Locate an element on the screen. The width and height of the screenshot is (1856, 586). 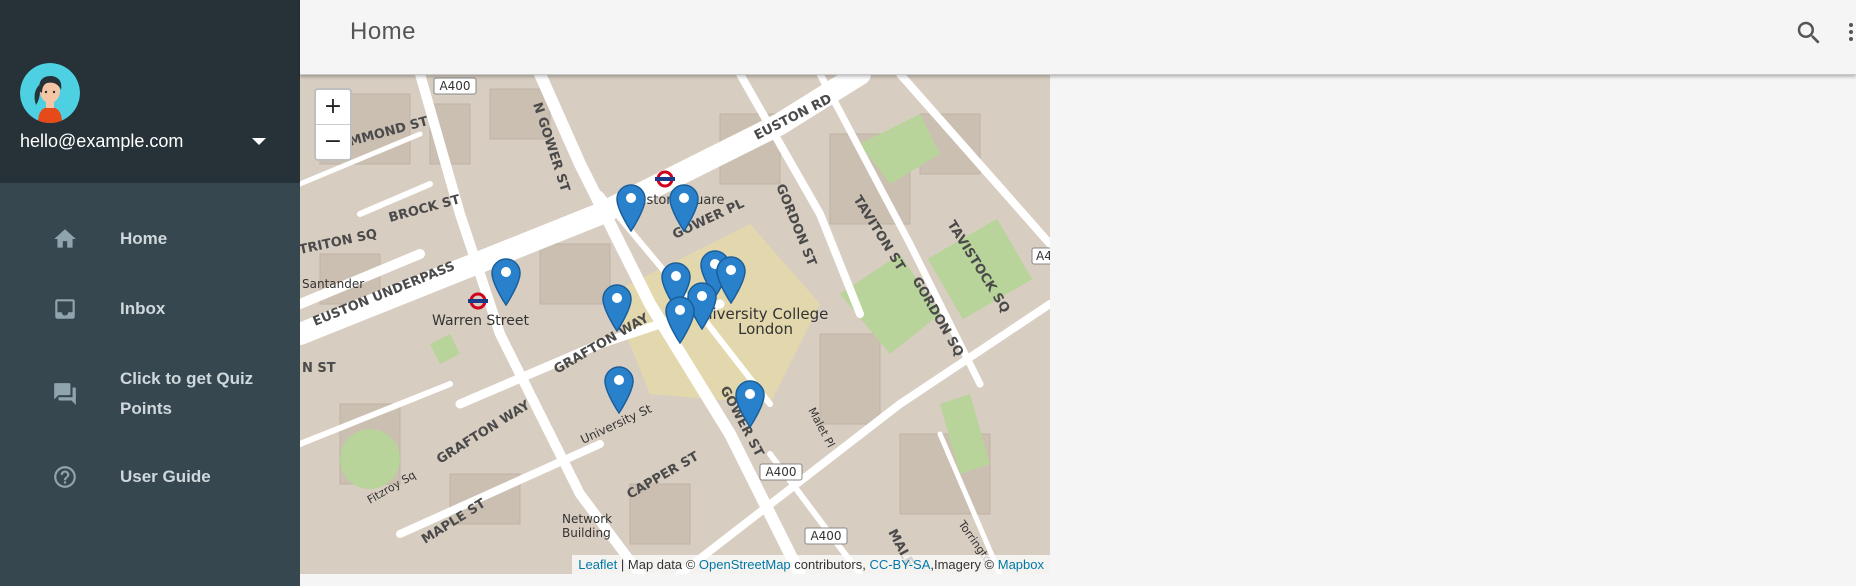
app-header: Home is located at coordinates (1078, 37).